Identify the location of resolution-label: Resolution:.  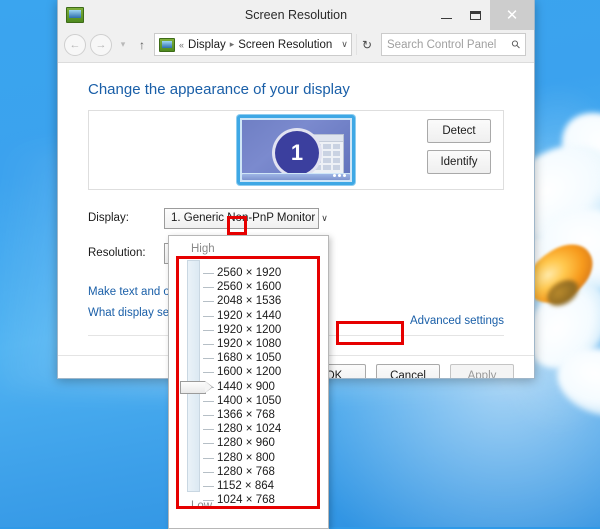
(117, 253).